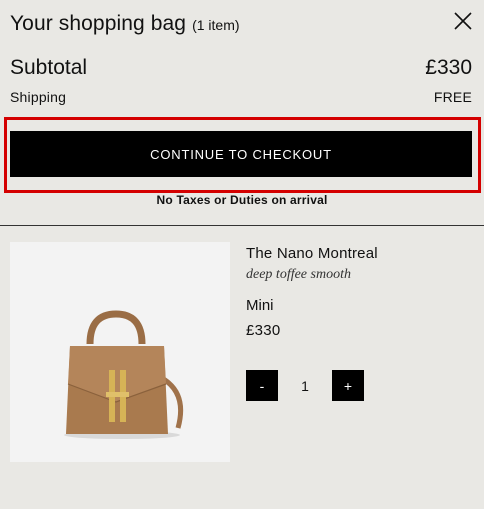  What do you see at coordinates (98, 23) in the screenshot?
I see `page-title: Your shopping bag` at bounding box center [98, 23].